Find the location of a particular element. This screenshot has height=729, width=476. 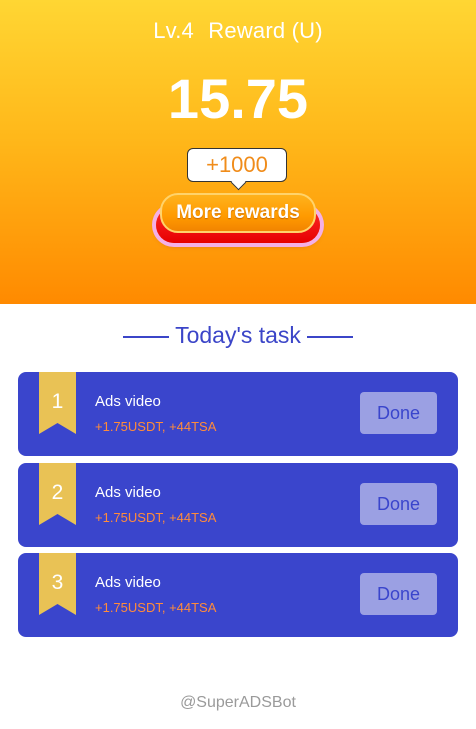

reward-amount: 15.75 is located at coordinates (238, 98).